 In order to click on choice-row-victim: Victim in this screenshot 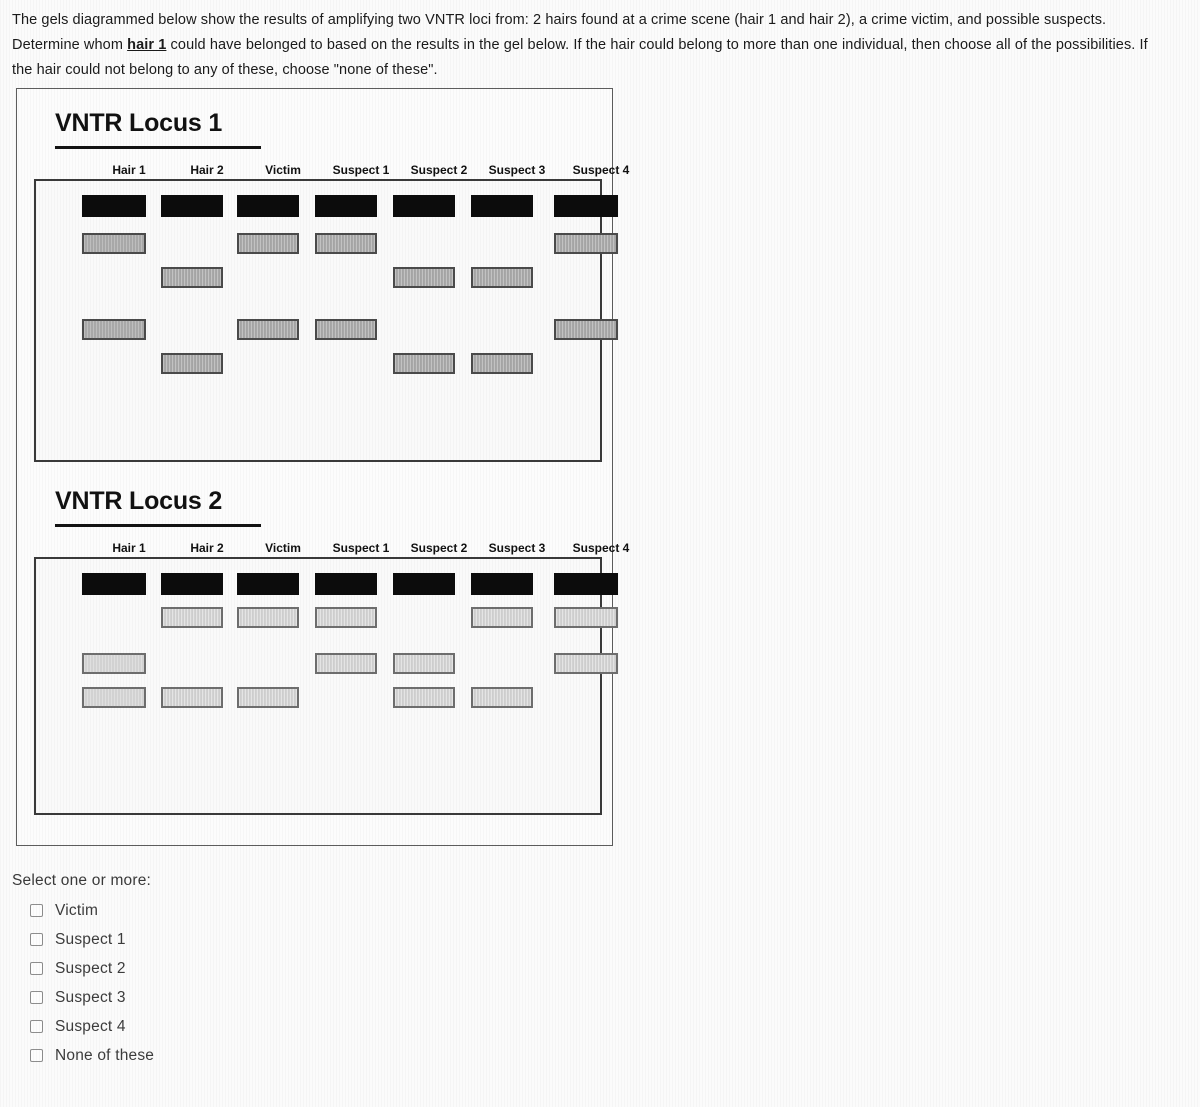, I will do `click(242, 910)`.